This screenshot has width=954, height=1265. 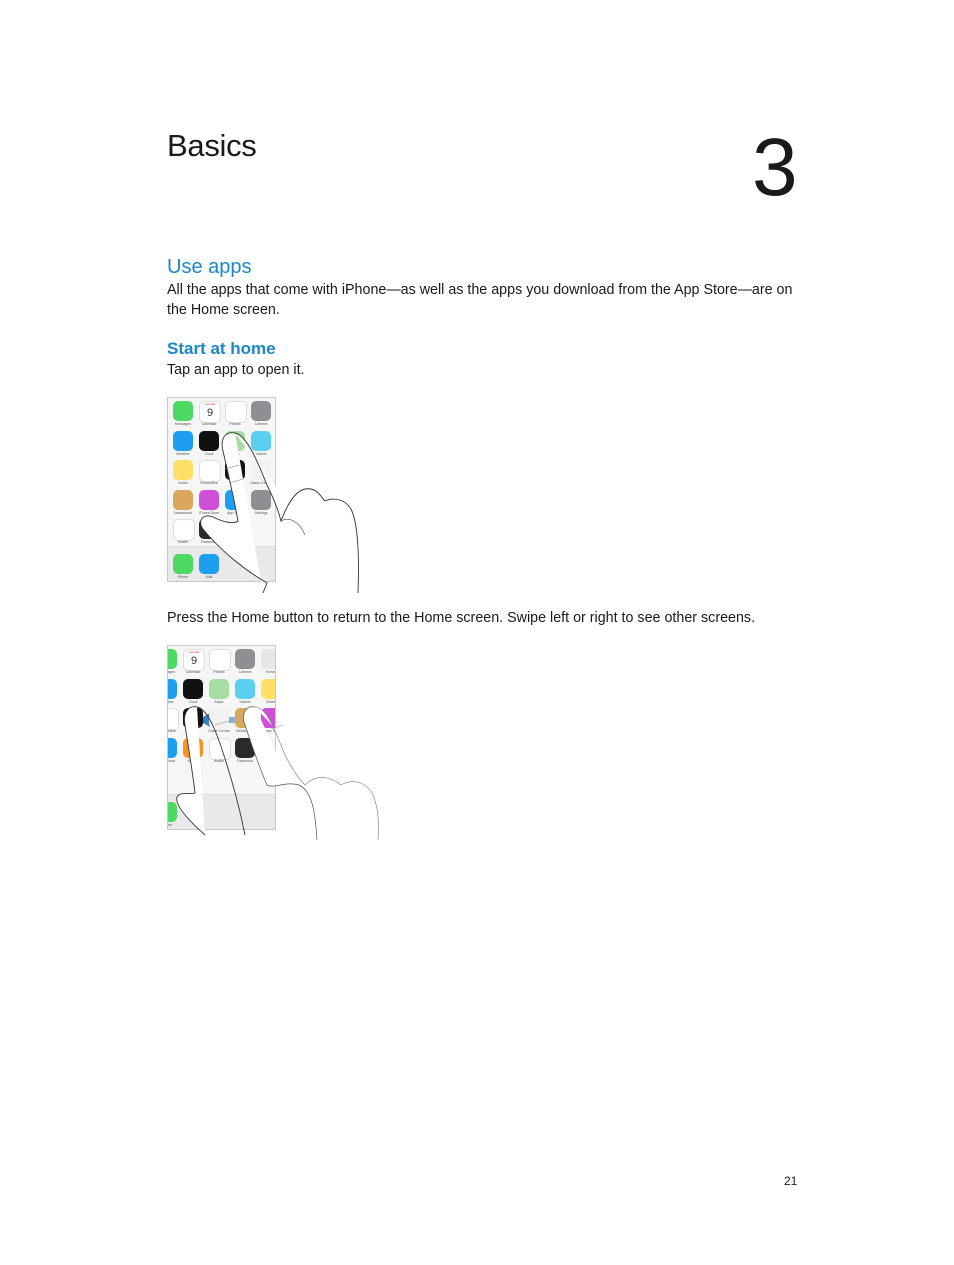 What do you see at coordinates (209, 564) in the screenshot?
I see `mail-icon` at bounding box center [209, 564].